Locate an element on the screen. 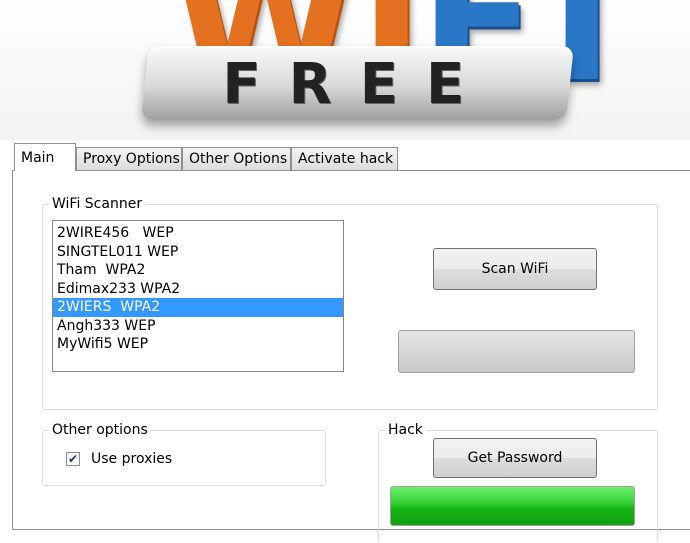 This screenshot has width=690, height=543. list-item: MyWifi5 WEP is located at coordinates (198, 344).